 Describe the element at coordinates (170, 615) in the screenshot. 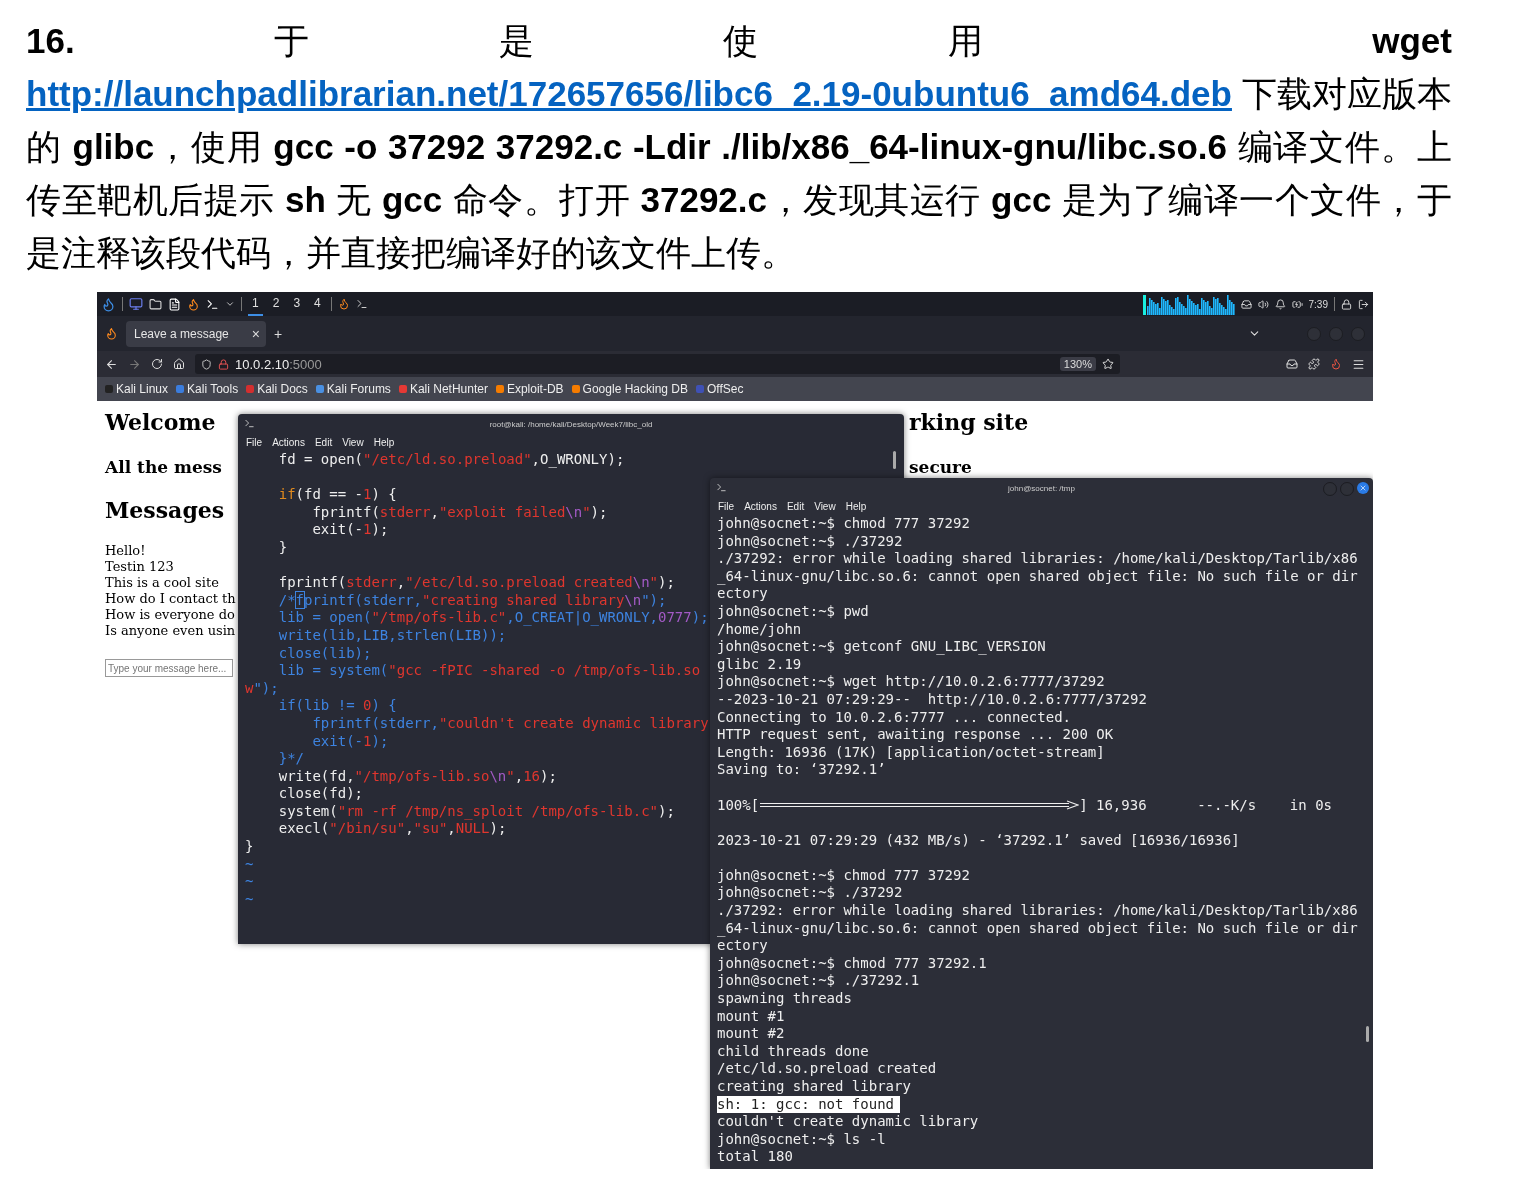

I see `message-text: How is everyone do` at that location.